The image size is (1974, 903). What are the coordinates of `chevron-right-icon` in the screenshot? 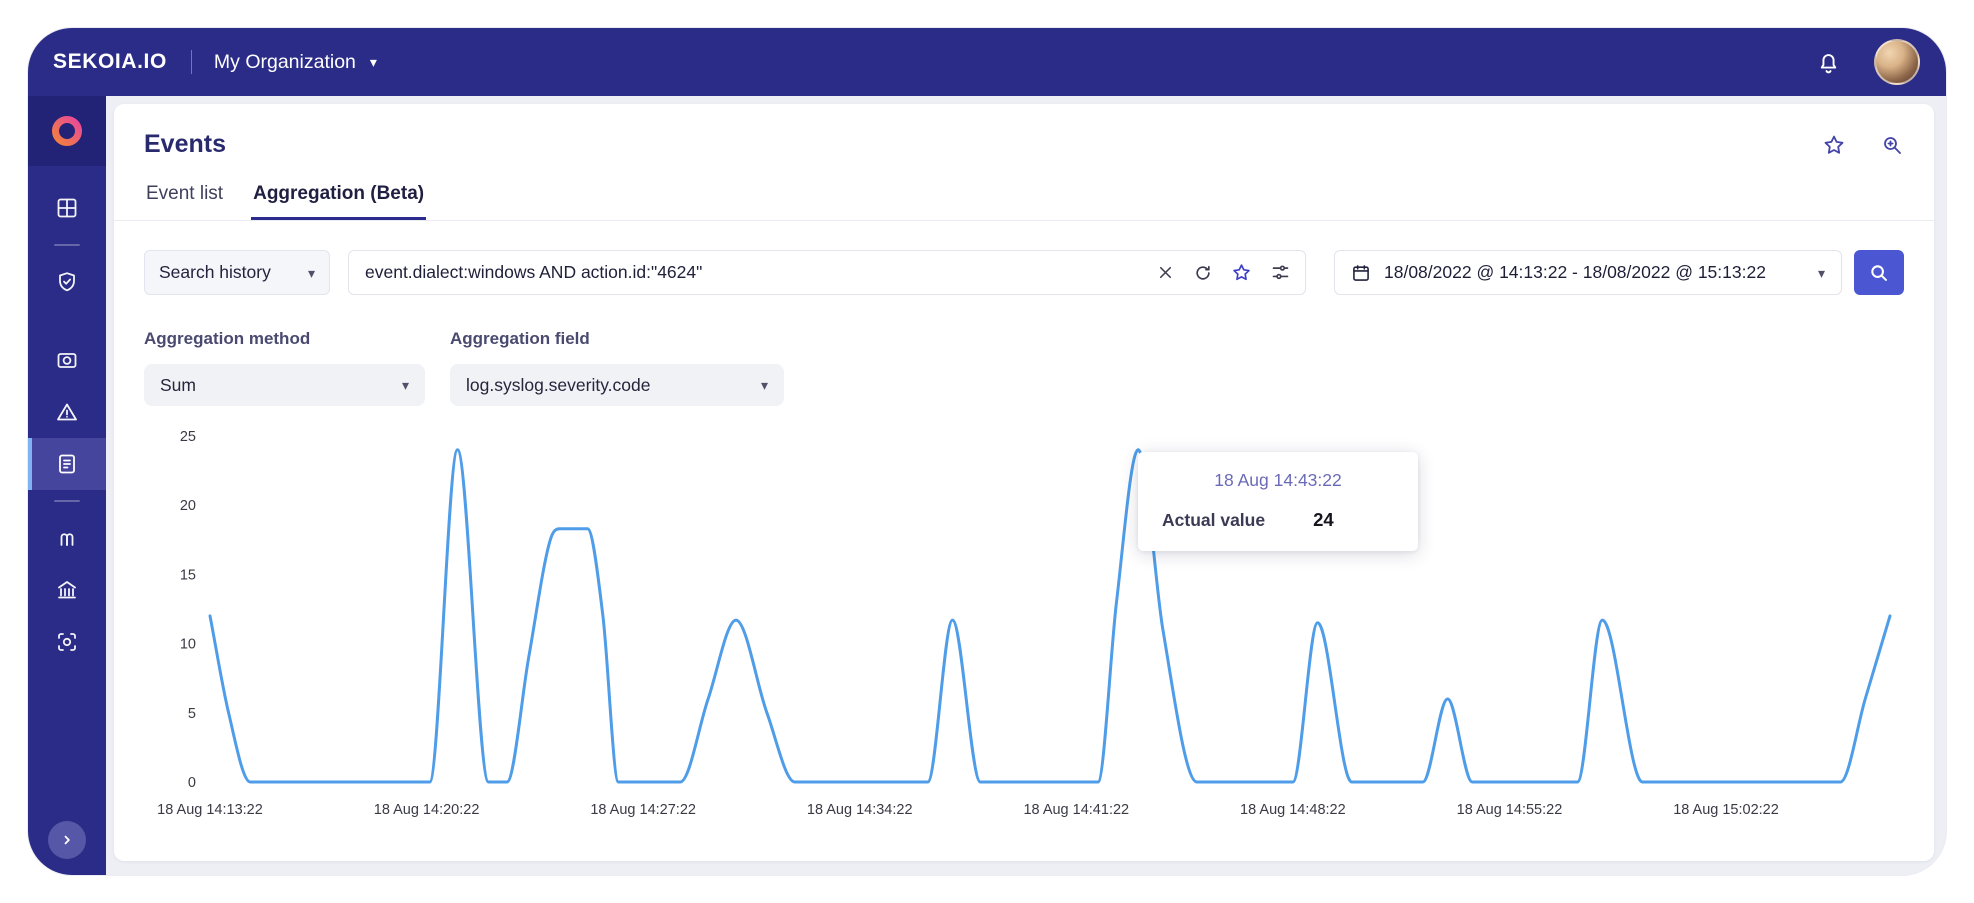 It's located at (67, 840).